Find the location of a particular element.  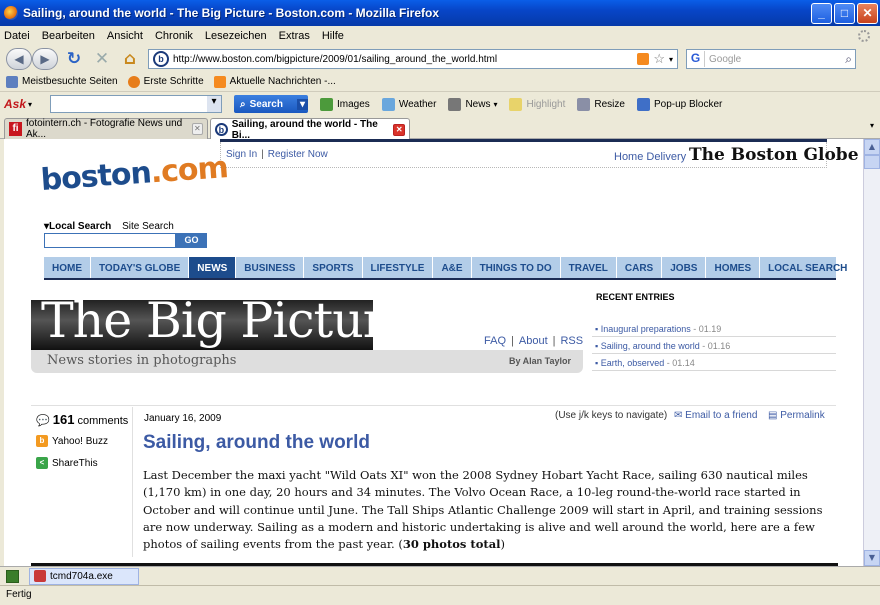

forward-button: ▶ is located at coordinates (45, 59).